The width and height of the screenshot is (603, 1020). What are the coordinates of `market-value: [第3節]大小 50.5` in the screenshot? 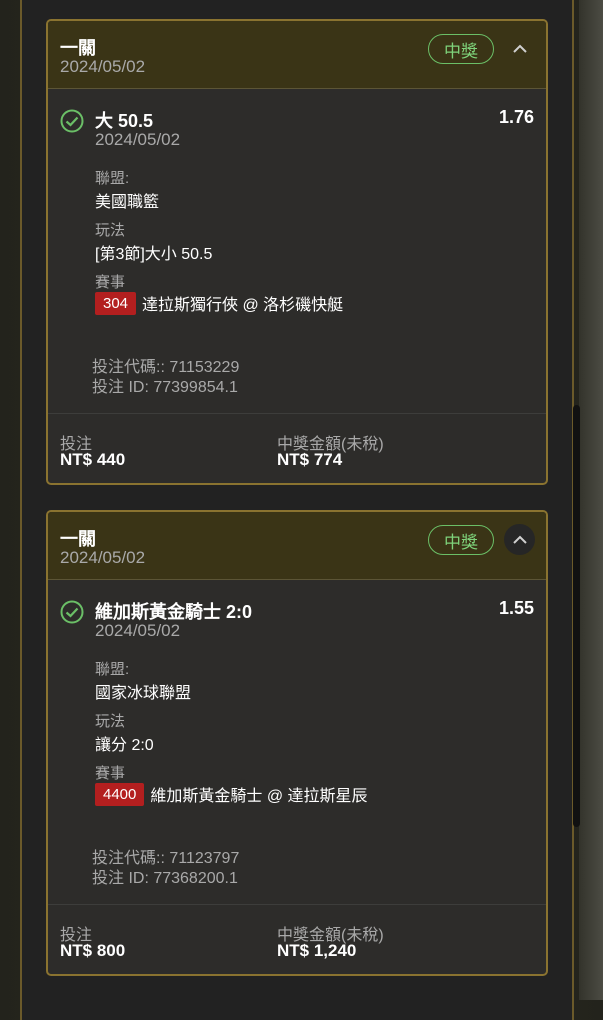 It's located at (154, 254).